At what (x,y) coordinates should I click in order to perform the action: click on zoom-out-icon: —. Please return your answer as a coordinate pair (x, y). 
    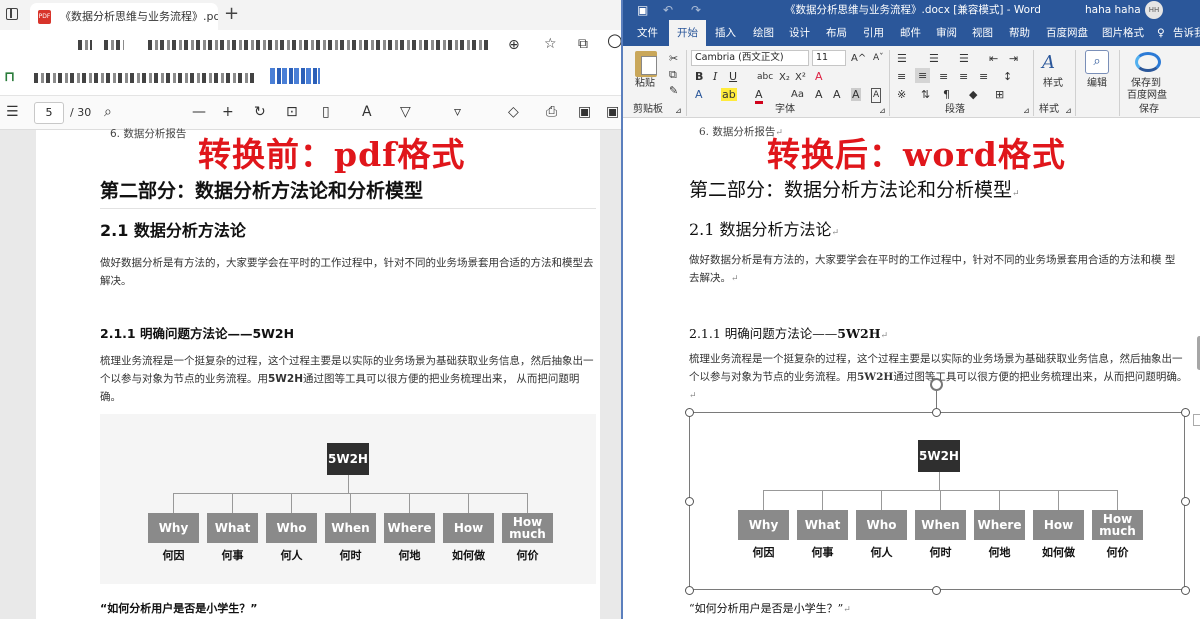
    Looking at the image, I should click on (199, 112).